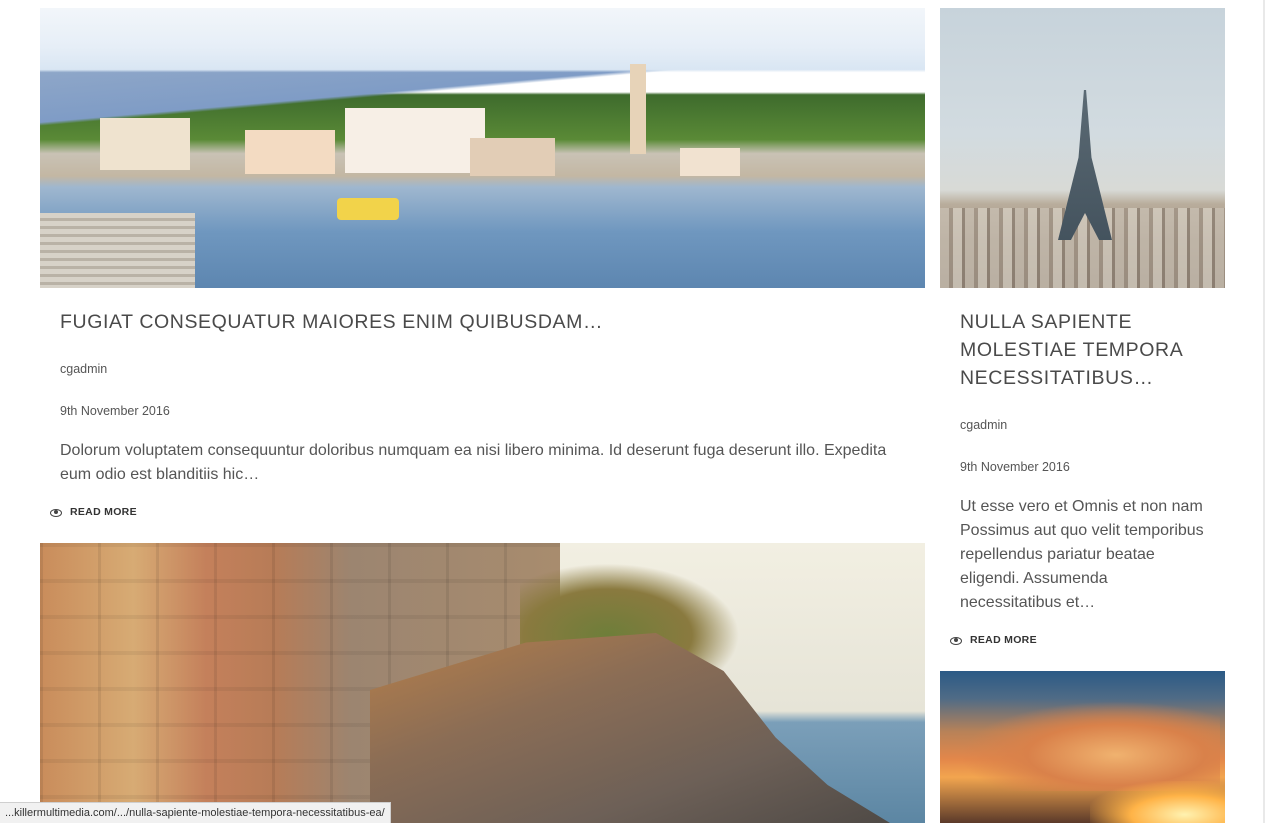 The width and height of the screenshot is (1265, 823). Describe the element at coordinates (1082, 747) in the screenshot. I see `post-image-sunset` at that location.